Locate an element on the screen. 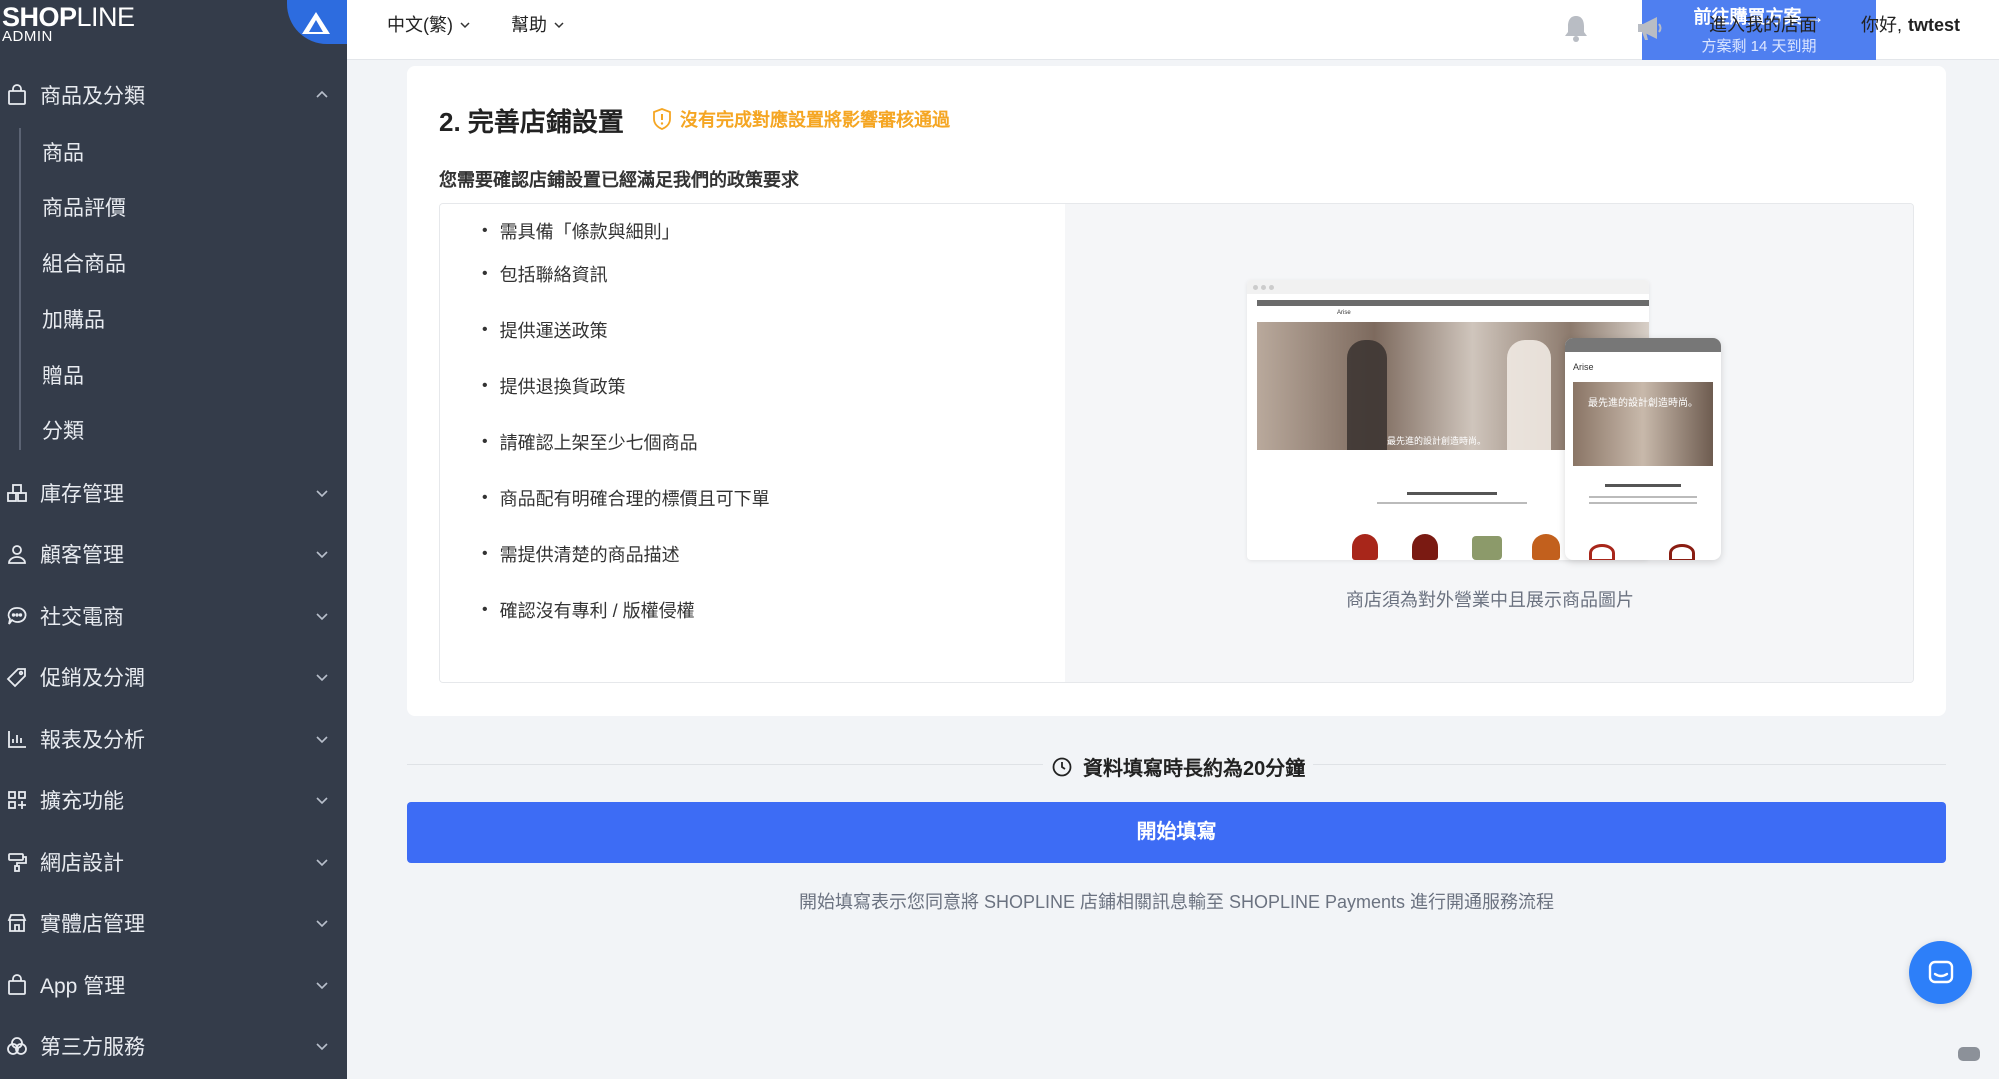  sidebar-group-label: 庫存管理 is located at coordinates (82, 494).